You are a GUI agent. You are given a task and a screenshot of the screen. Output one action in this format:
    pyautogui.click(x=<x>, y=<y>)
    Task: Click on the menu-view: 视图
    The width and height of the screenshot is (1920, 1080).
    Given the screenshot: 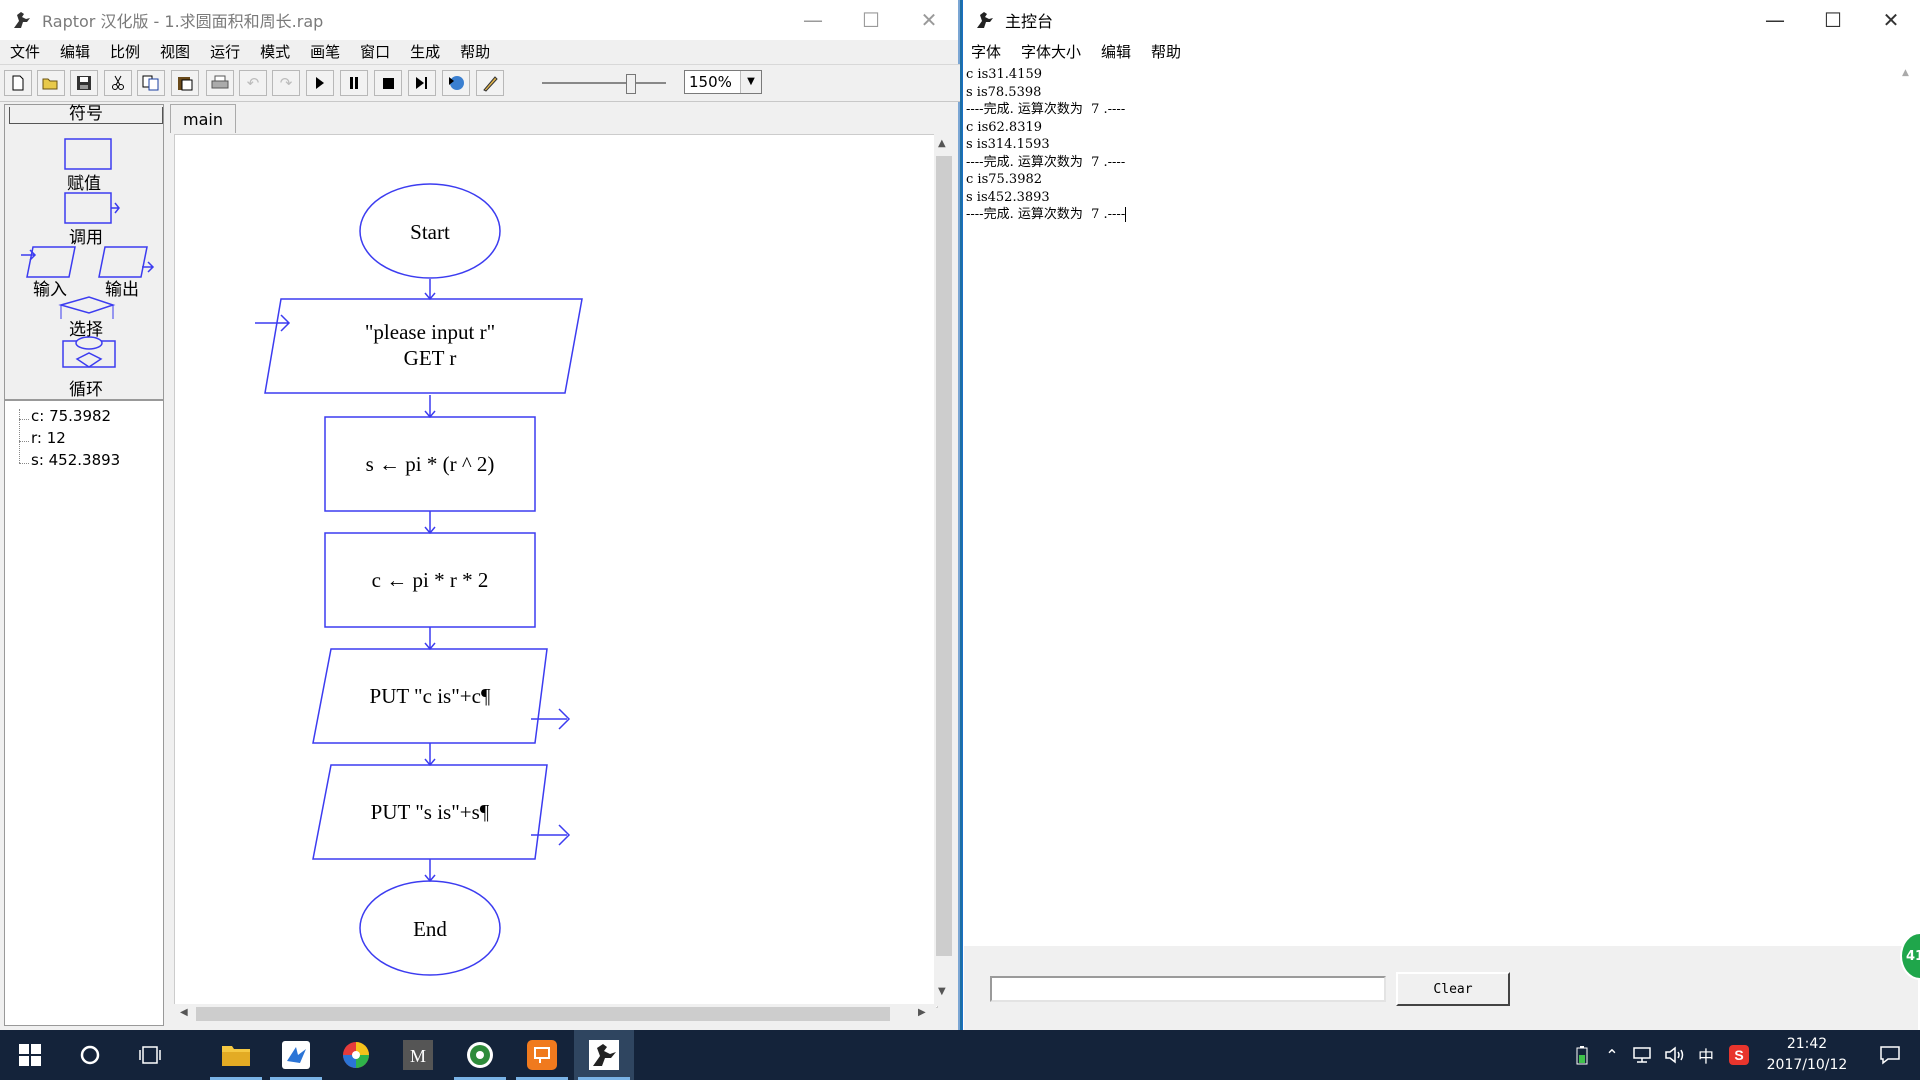 What is the action you would take?
    pyautogui.click(x=175, y=51)
    